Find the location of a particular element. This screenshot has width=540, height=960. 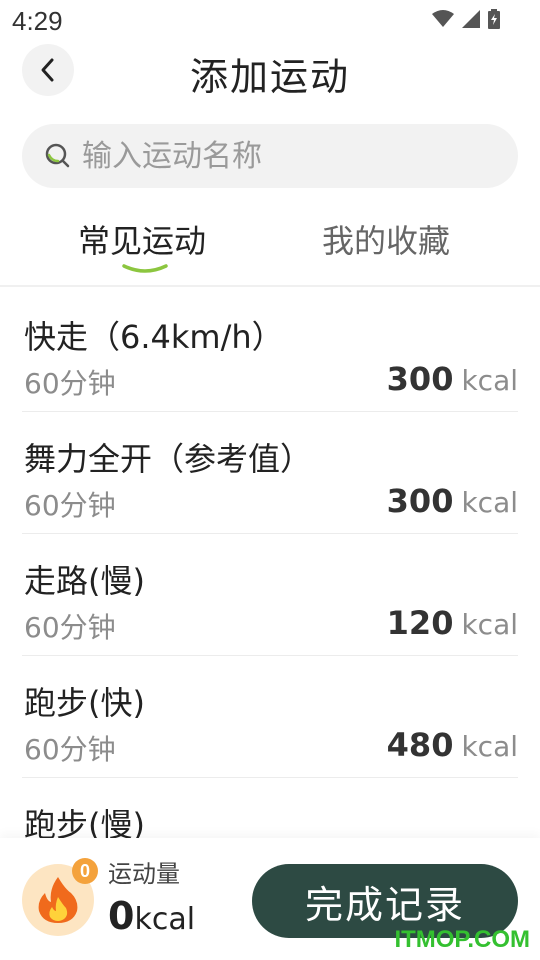

kcal-value: 120 is located at coordinates (420, 623).